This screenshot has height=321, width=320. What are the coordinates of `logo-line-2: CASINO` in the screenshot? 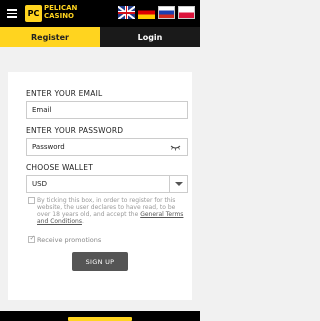 It's located at (59, 16).